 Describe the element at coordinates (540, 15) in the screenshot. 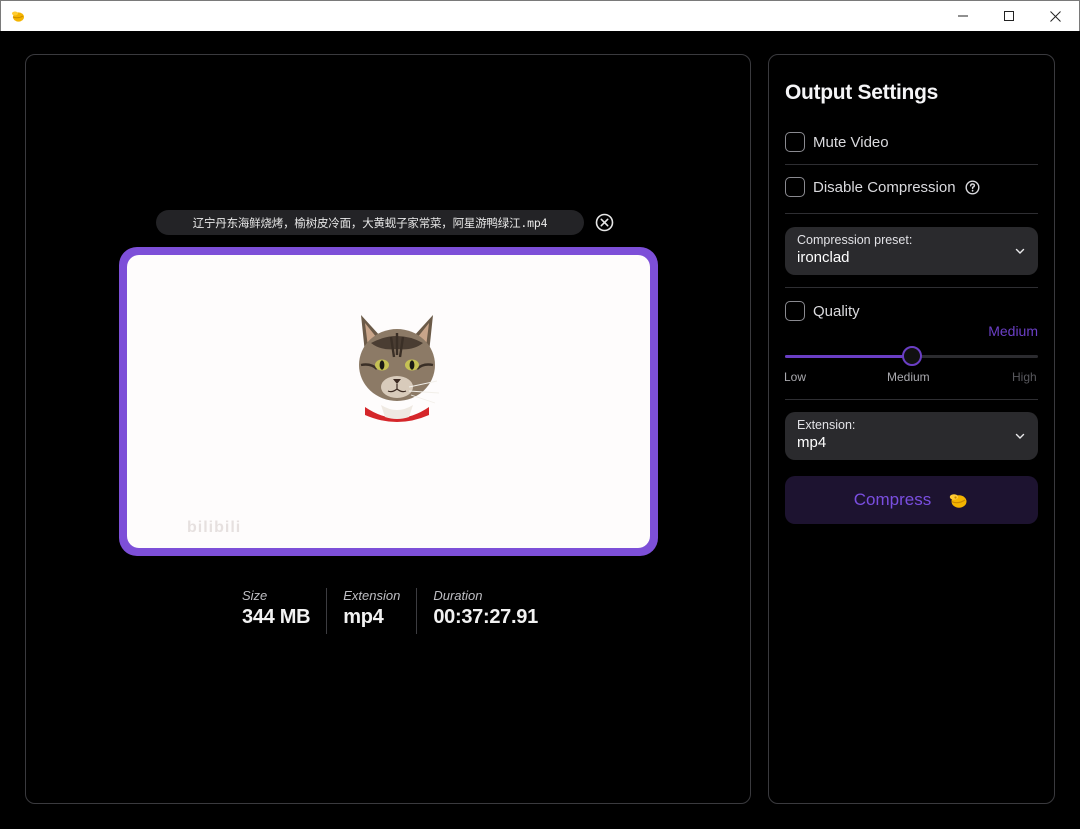

I see `title-bar` at that location.